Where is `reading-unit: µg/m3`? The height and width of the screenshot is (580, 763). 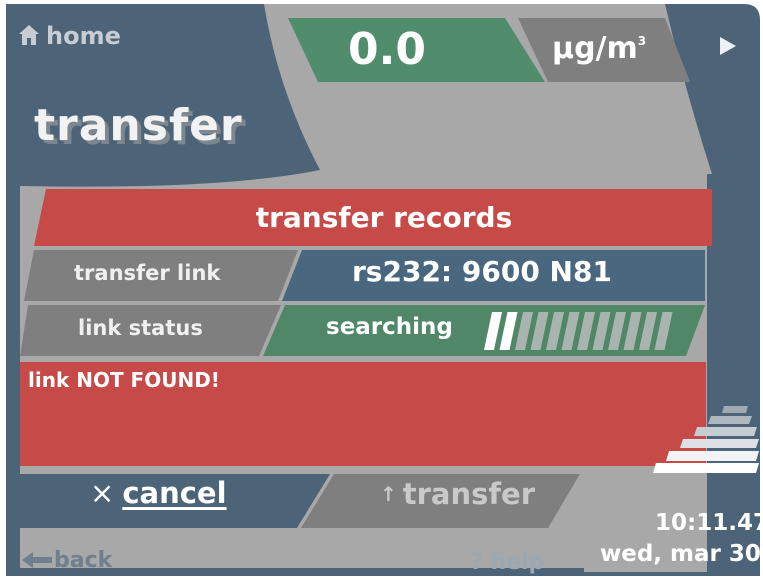 reading-unit: µg/m3 is located at coordinates (599, 48).